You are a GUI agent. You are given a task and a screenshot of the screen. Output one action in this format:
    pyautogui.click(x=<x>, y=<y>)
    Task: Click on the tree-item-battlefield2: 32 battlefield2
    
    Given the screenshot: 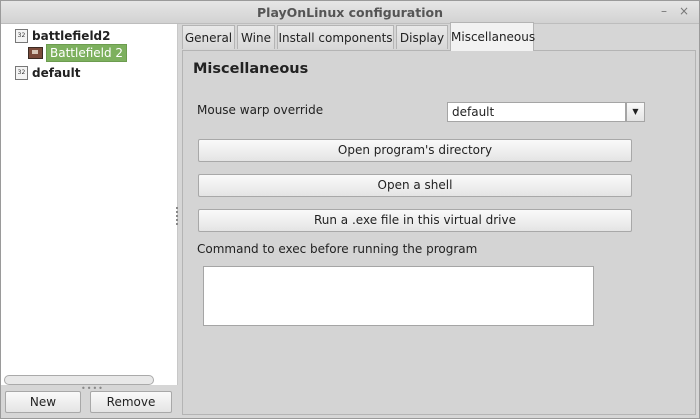 What is the action you would take?
    pyautogui.click(x=63, y=36)
    